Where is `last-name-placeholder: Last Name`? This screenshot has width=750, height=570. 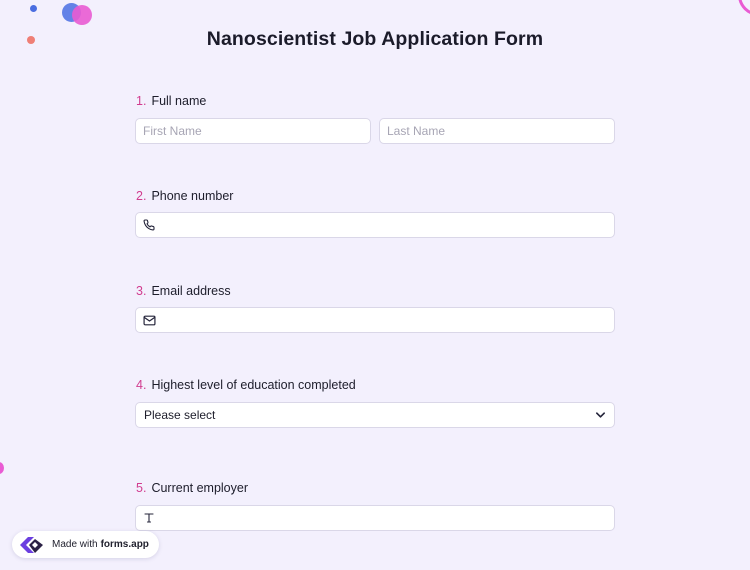
last-name-placeholder: Last Name is located at coordinates (416, 131).